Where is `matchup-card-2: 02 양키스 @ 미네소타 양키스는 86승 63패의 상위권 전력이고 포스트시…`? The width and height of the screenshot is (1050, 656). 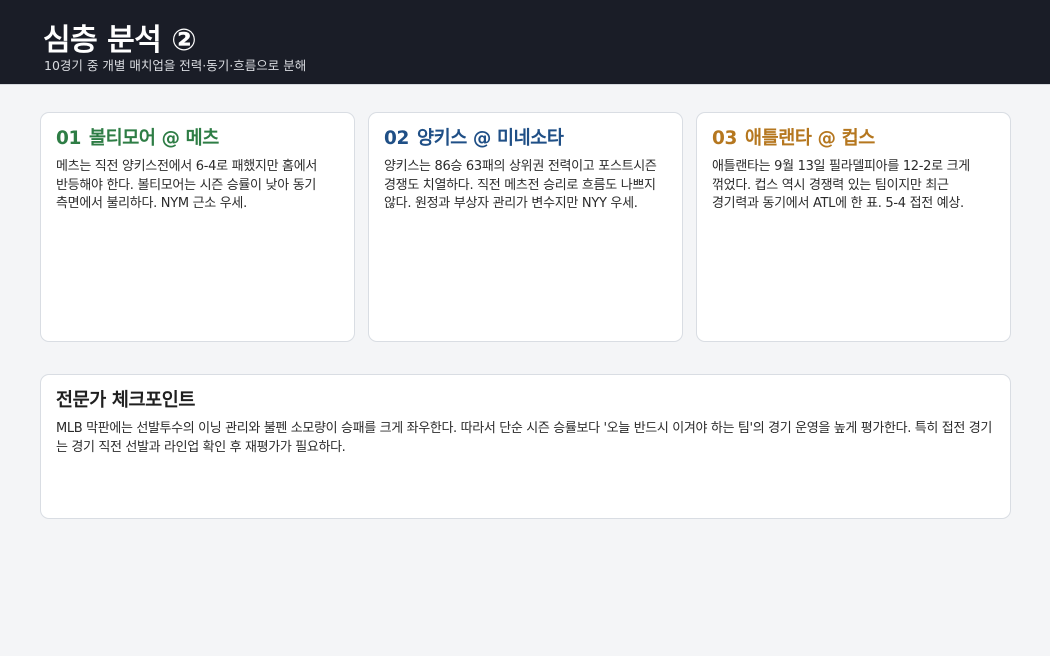
matchup-card-2: 02 양키스 @ 미네소타 양키스는 86승 63패의 상위권 전력이고 포스트시… is located at coordinates (525, 227).